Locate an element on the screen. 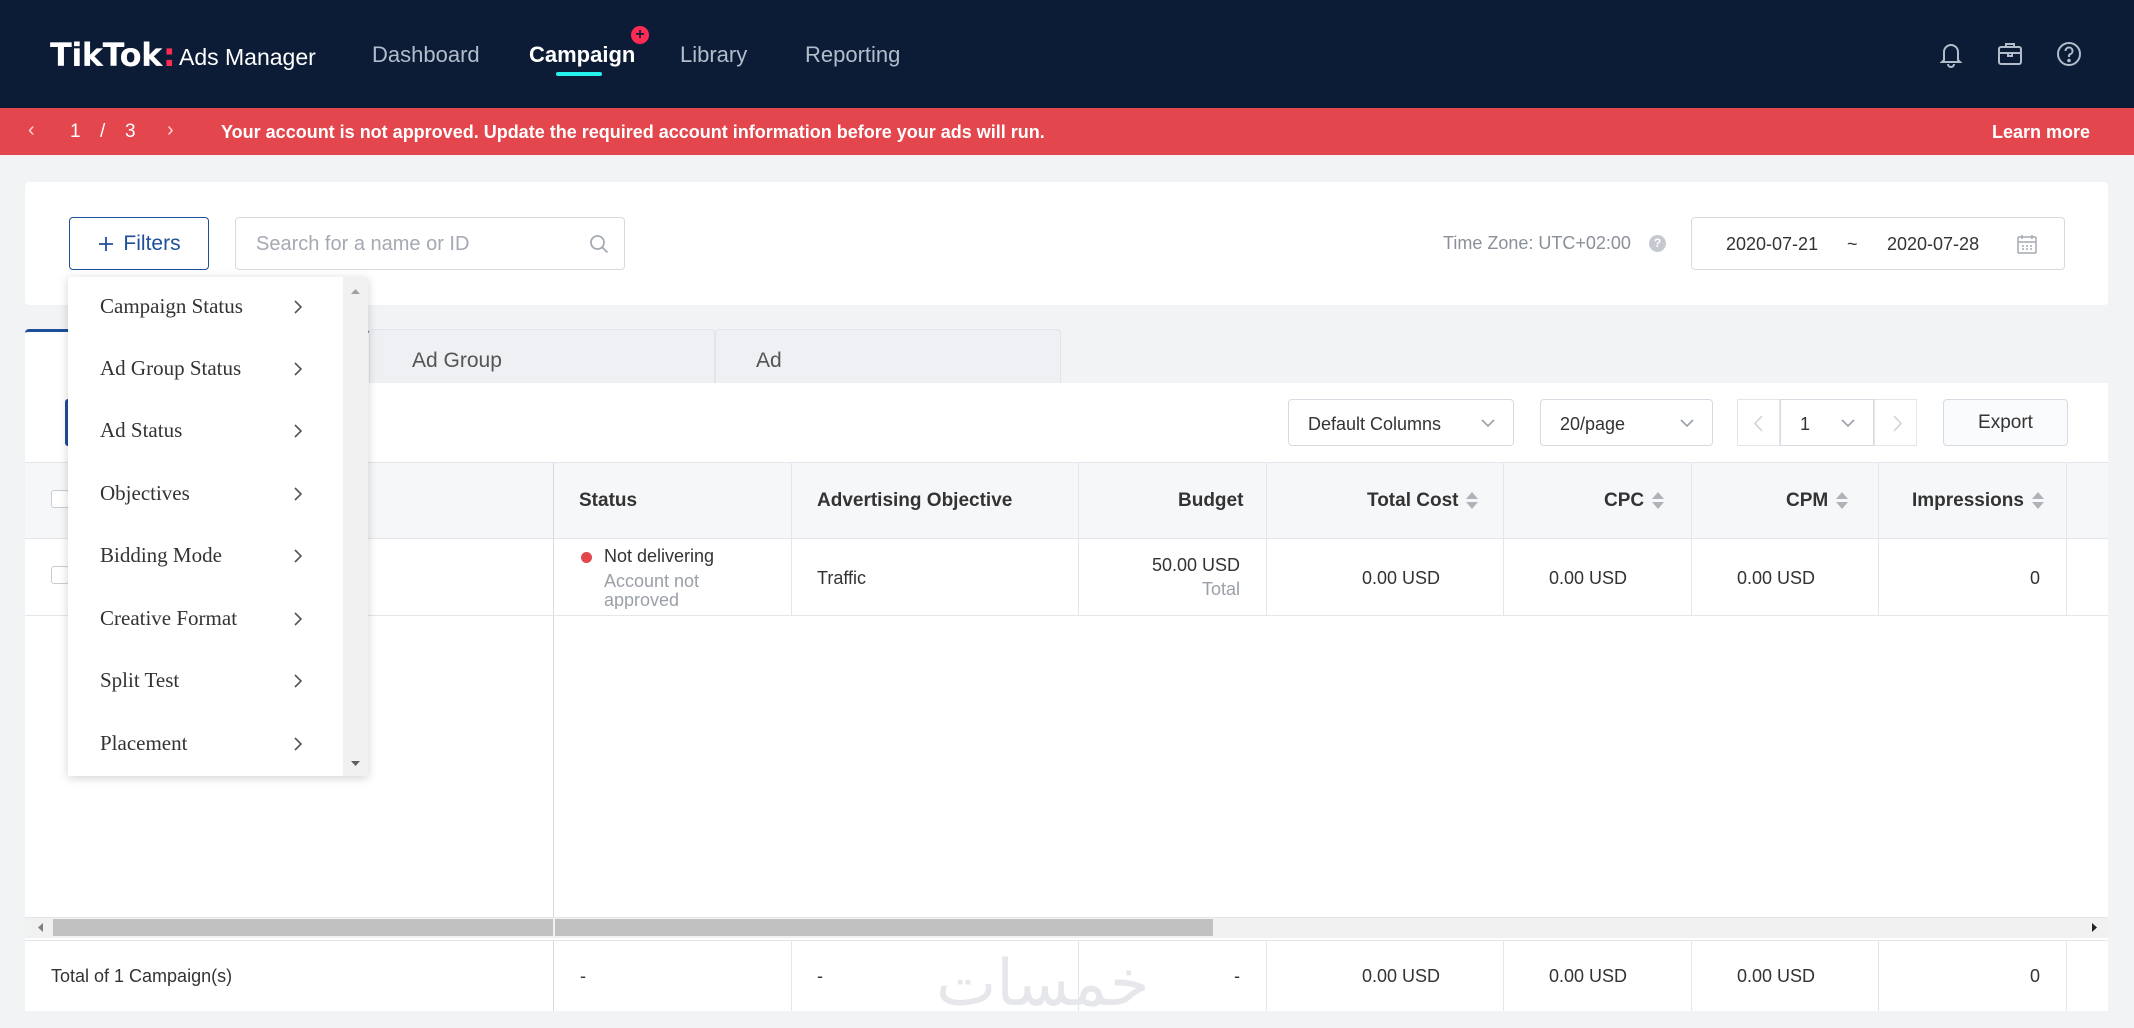  help-icon is located at coordinates (2069, 54).